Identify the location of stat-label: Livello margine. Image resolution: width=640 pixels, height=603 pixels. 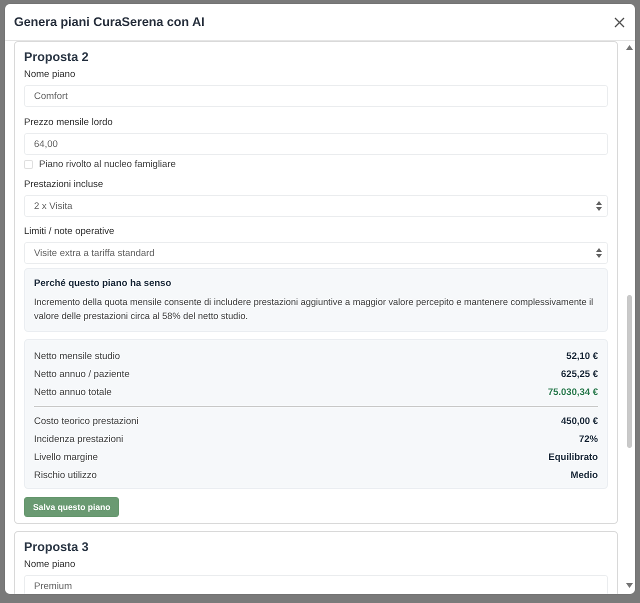
(66, 457).